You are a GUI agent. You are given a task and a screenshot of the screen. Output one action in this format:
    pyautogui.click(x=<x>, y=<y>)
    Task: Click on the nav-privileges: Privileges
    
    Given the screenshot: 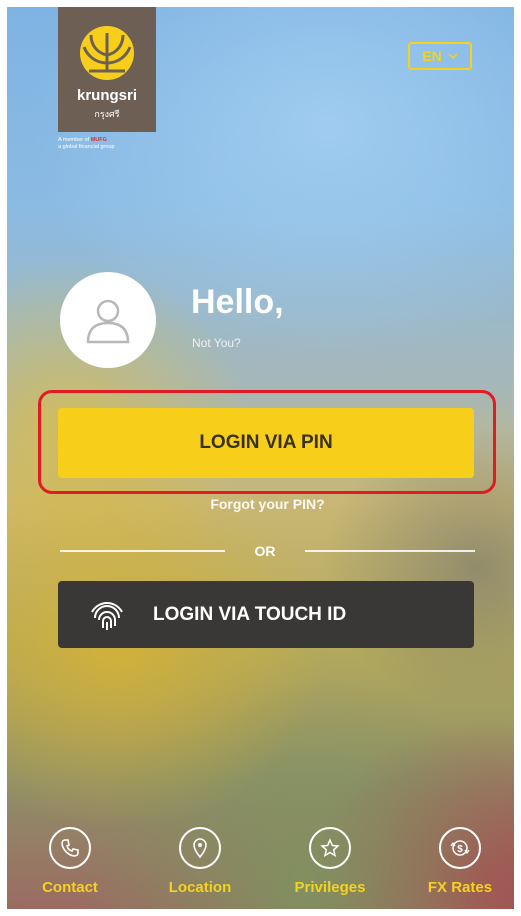 What is the action you would take?
    pyautogui.click(x=330, y=861)
    